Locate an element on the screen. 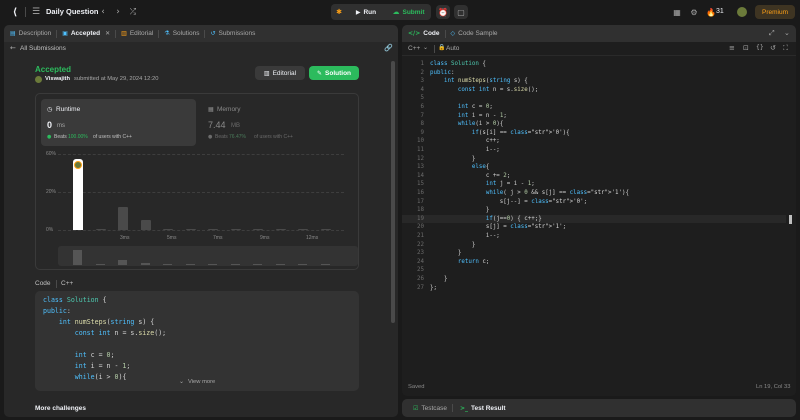 The image size is (800, 420). autocomplete-mode: Auto is located at coordinates (452, 48).